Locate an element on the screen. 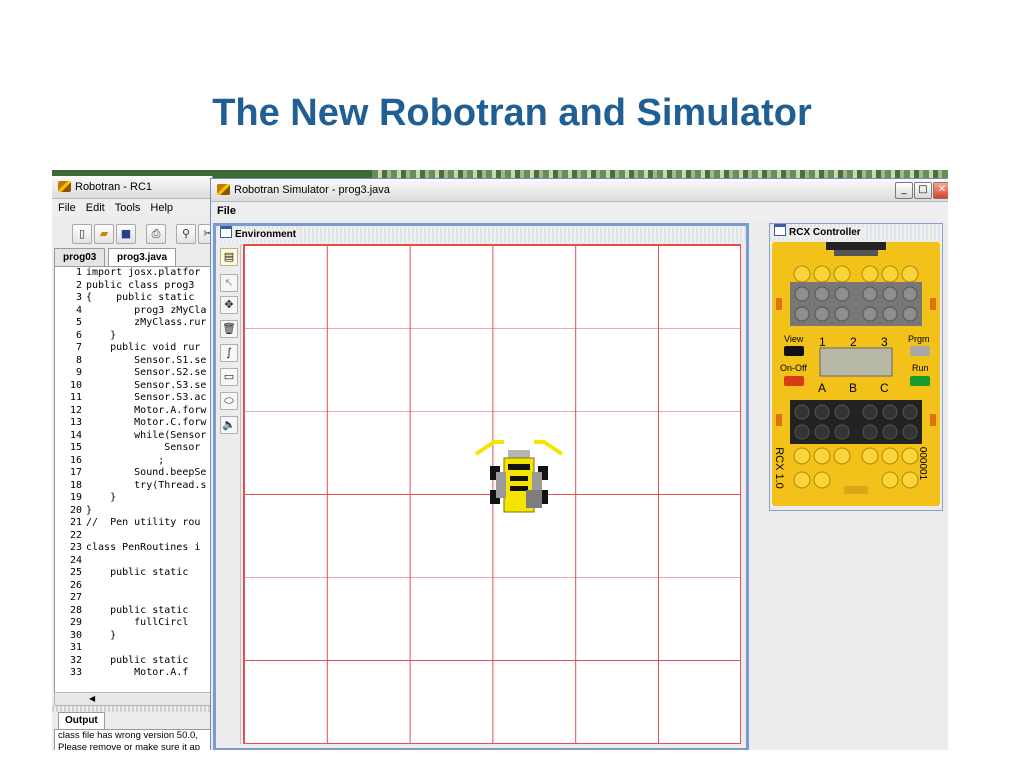  view-button is located at coordinates (794, 351).